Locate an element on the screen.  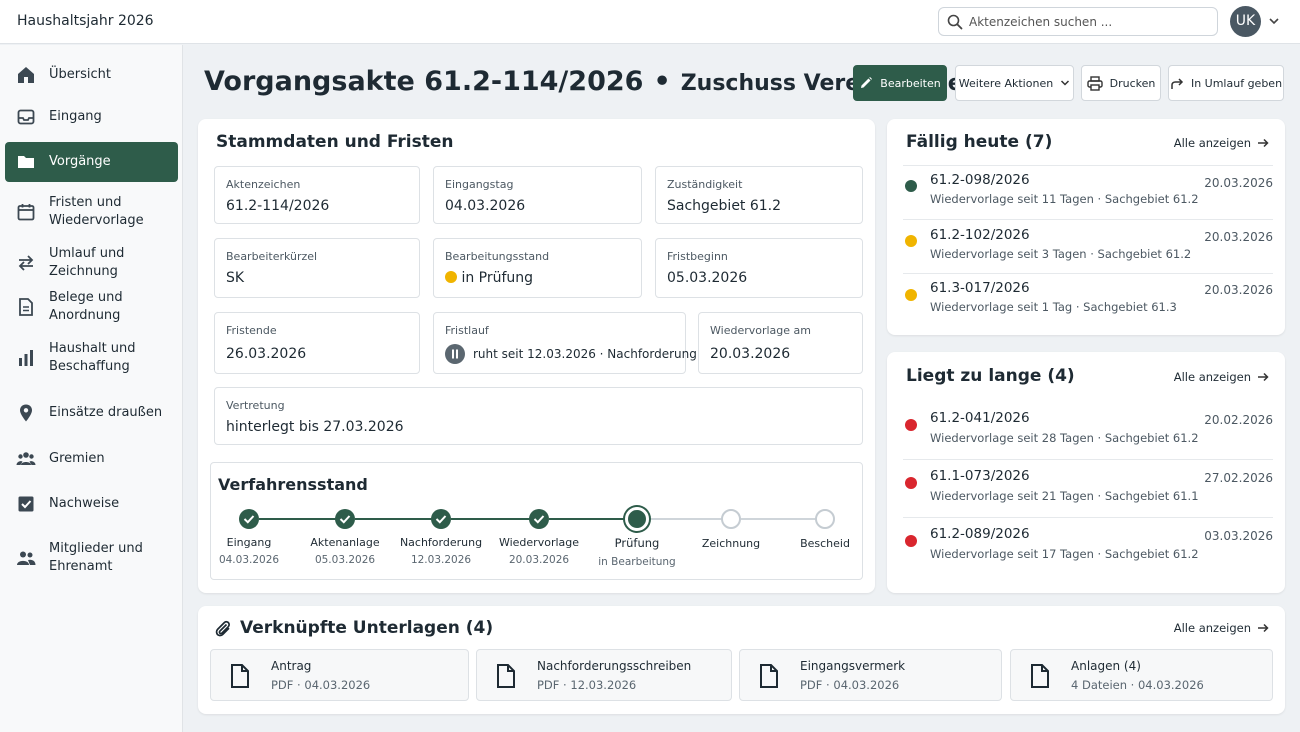
sidebar-item-belege: Belege und Anordnung is located at coordinates (91, 307).